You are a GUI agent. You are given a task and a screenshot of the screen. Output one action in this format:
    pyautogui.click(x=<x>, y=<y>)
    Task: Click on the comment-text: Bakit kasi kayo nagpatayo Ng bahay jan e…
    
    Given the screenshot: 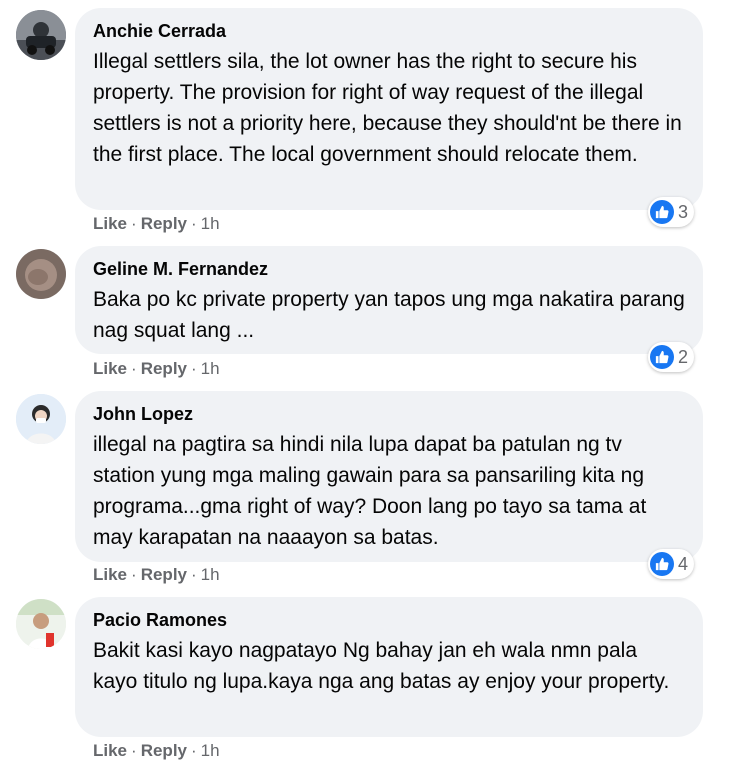 What is the action you would take?
    pyautogui.click(x=381, y=666)
    